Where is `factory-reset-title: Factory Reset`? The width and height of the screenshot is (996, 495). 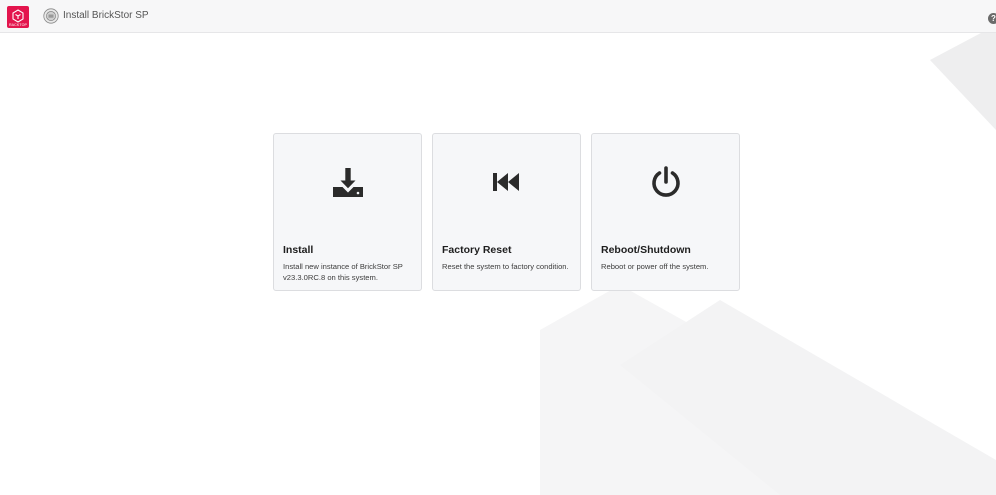
factory-reset-title: Factory Reset is located at coordinates (477, 250).